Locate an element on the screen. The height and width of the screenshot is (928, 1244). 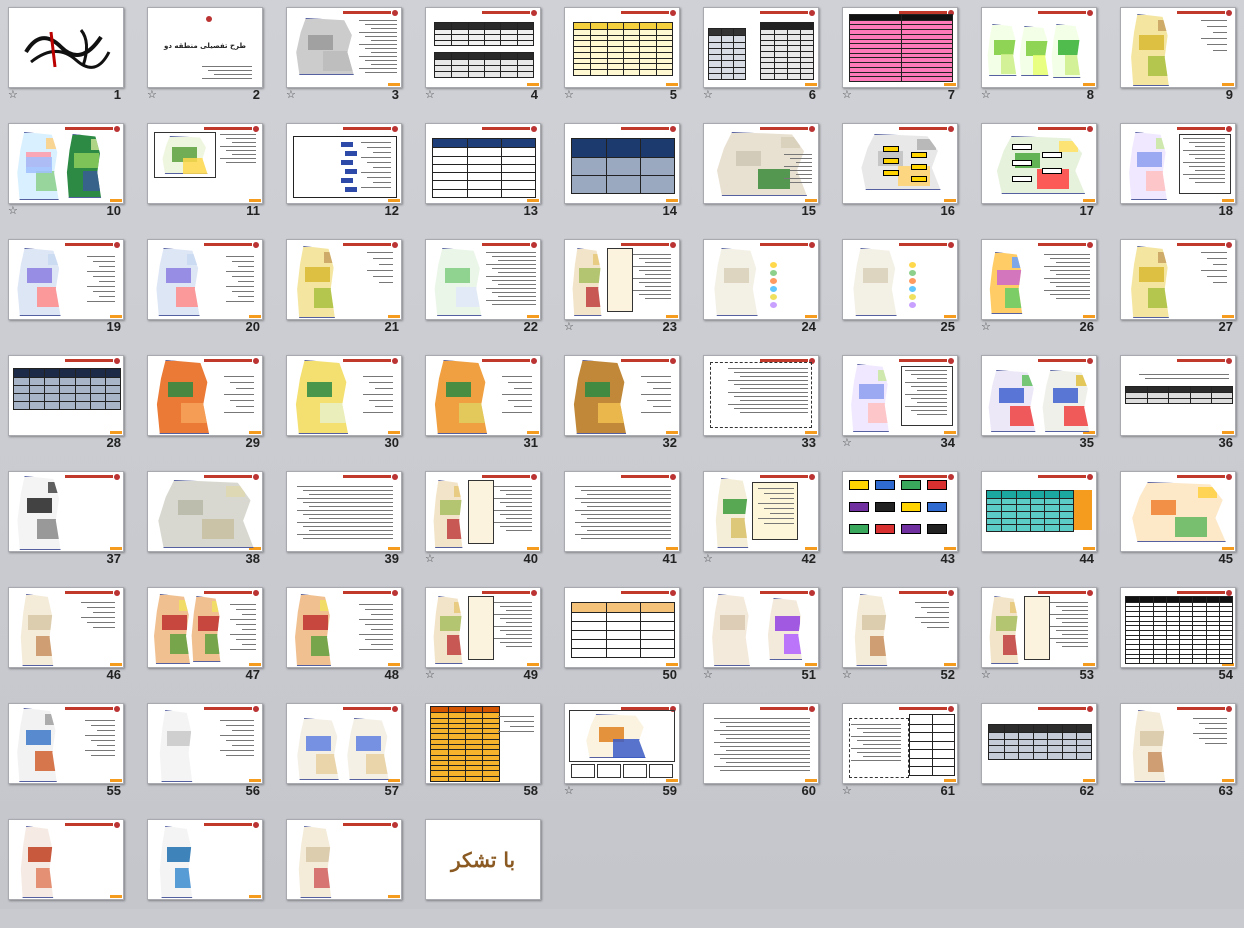
slide-thumbnail-cell: طرح تفصیلی منطقه دو ☆ 2 is located at coordinates (209, 58).